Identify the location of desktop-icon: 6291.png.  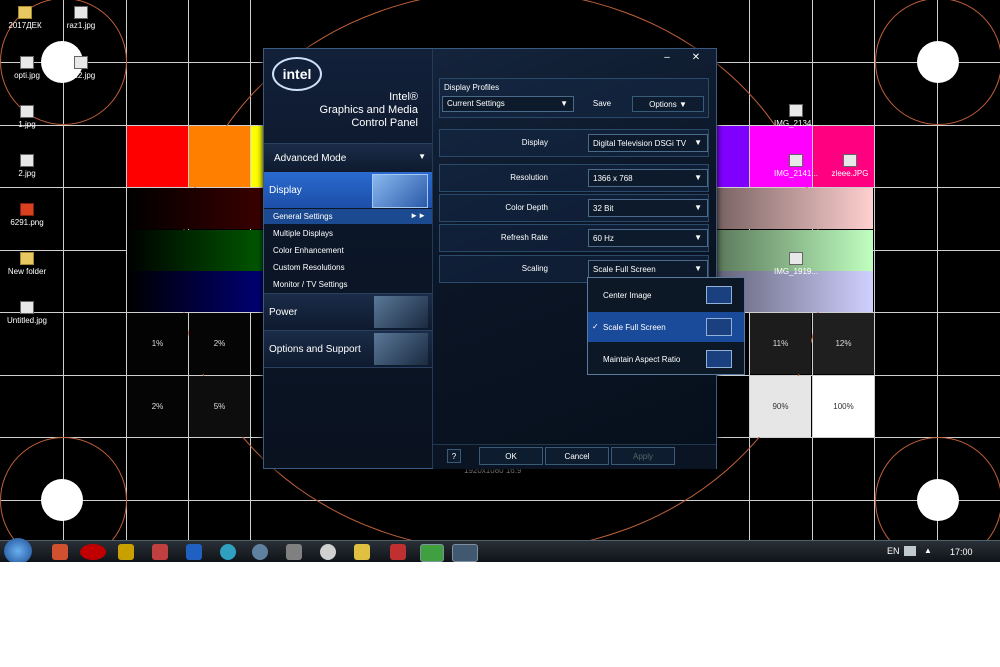
(28, 215).